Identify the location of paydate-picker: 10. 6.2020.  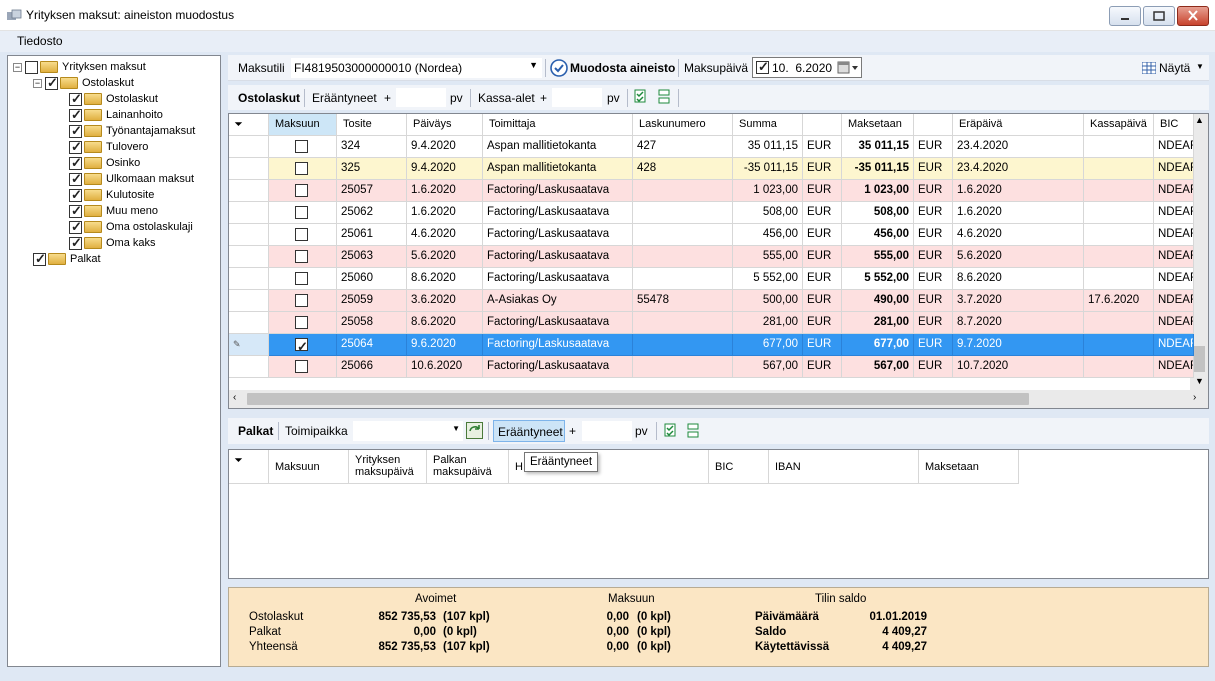
(807, 67).